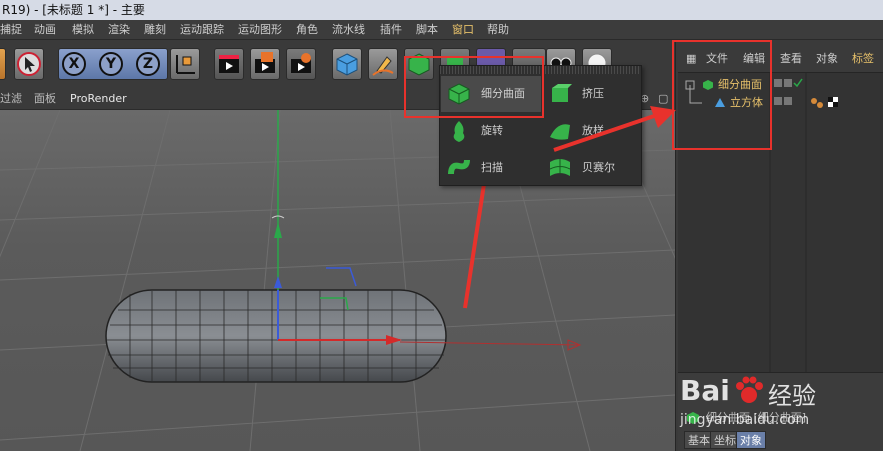  Describe the element at coordinates (560, 167) in the screenshot. I see `bezier-icon` at that location.